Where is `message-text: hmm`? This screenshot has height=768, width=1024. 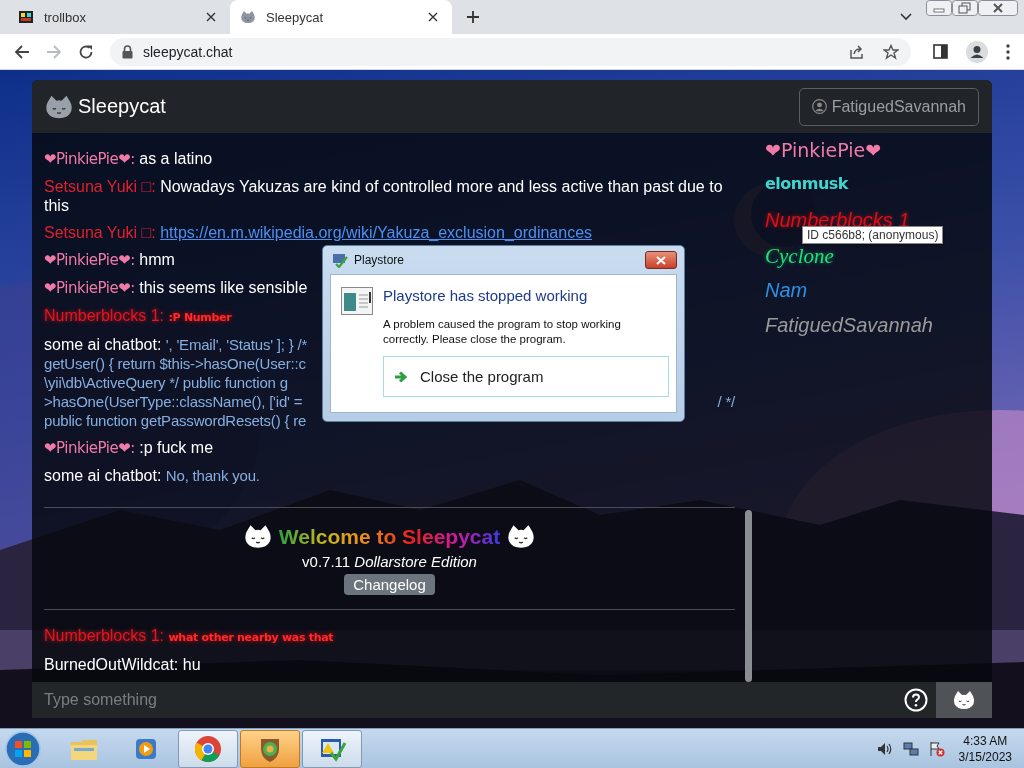 message-text: hmm is located at coordinates (157, 259).